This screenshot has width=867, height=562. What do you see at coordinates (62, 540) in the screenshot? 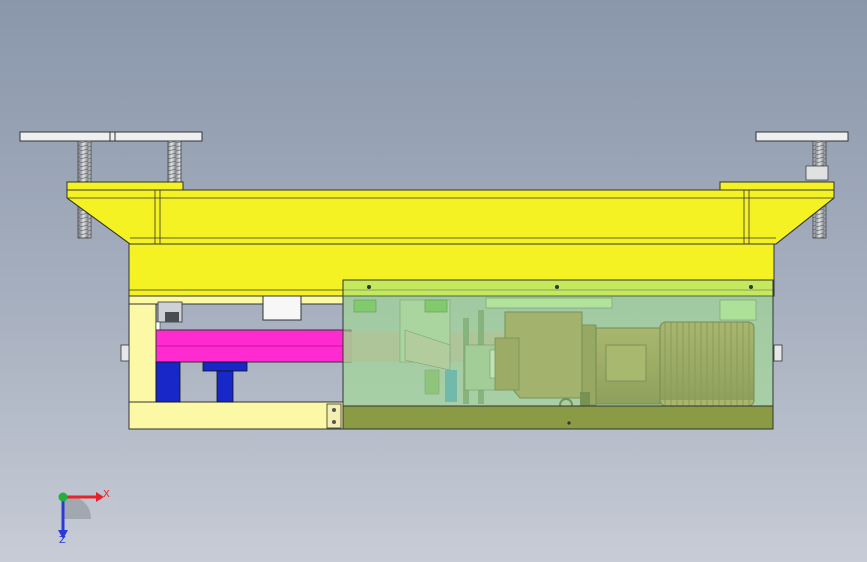
I see `triad-z-label: Z` at bounding box center [62, 540].